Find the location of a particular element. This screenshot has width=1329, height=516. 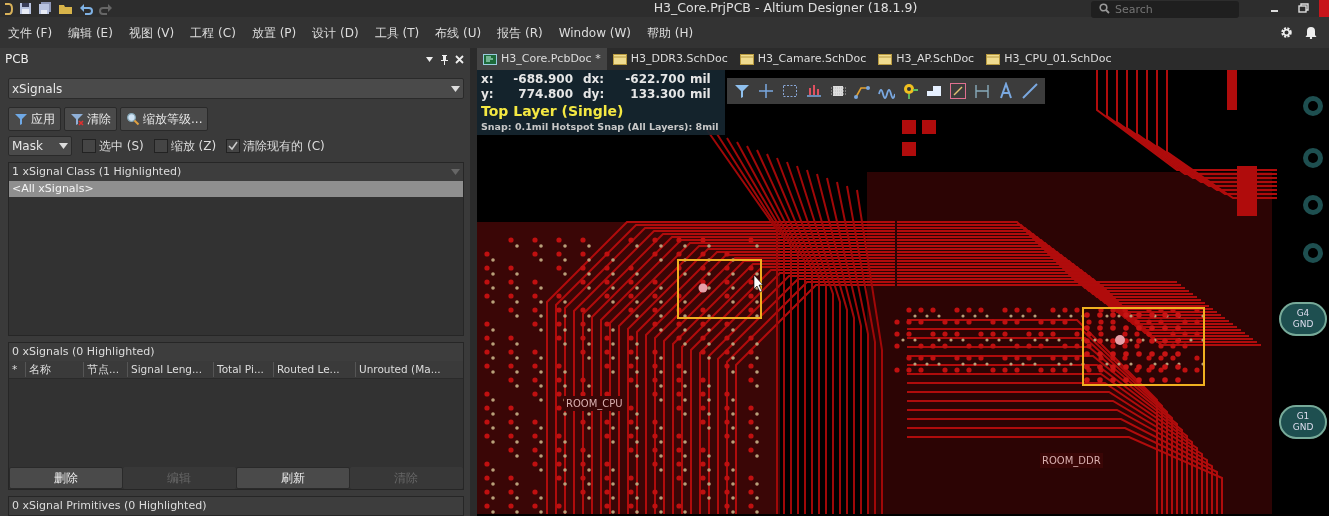

pcb-document-icon is located at coordinates (490, 59).